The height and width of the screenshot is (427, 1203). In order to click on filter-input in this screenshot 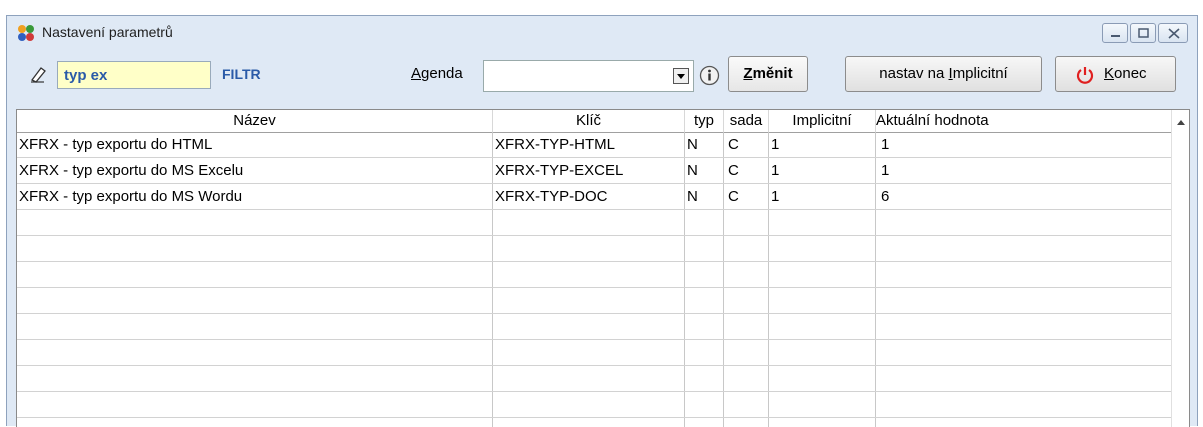, I will do `click(134, 75)`.